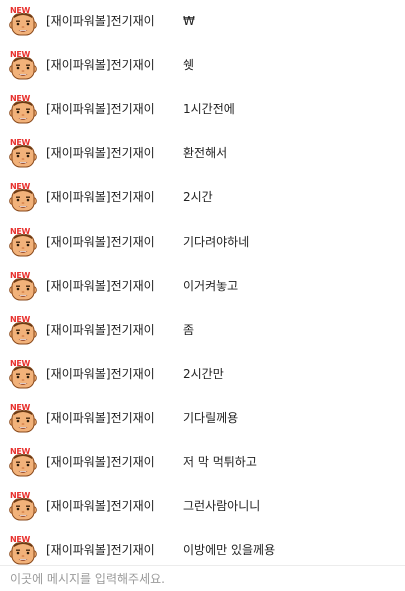  I want to click on message-text: 1시간전에, so click(209, 109).